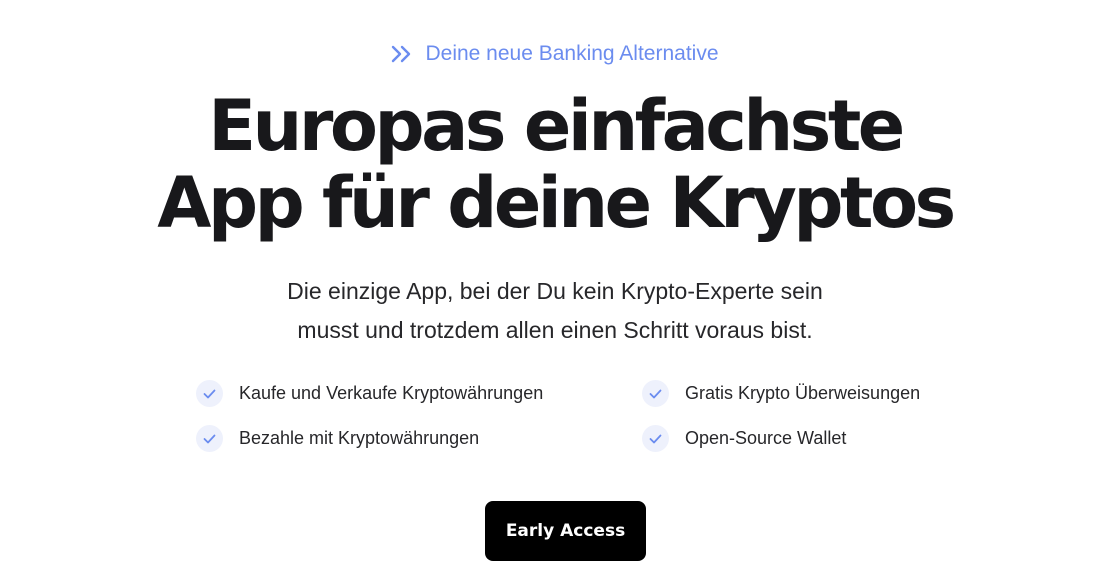 This screenshot has width=1110, height=583. I want to click on feature-item: Bezahle mit Kryptowährungen, so click(419, 438).